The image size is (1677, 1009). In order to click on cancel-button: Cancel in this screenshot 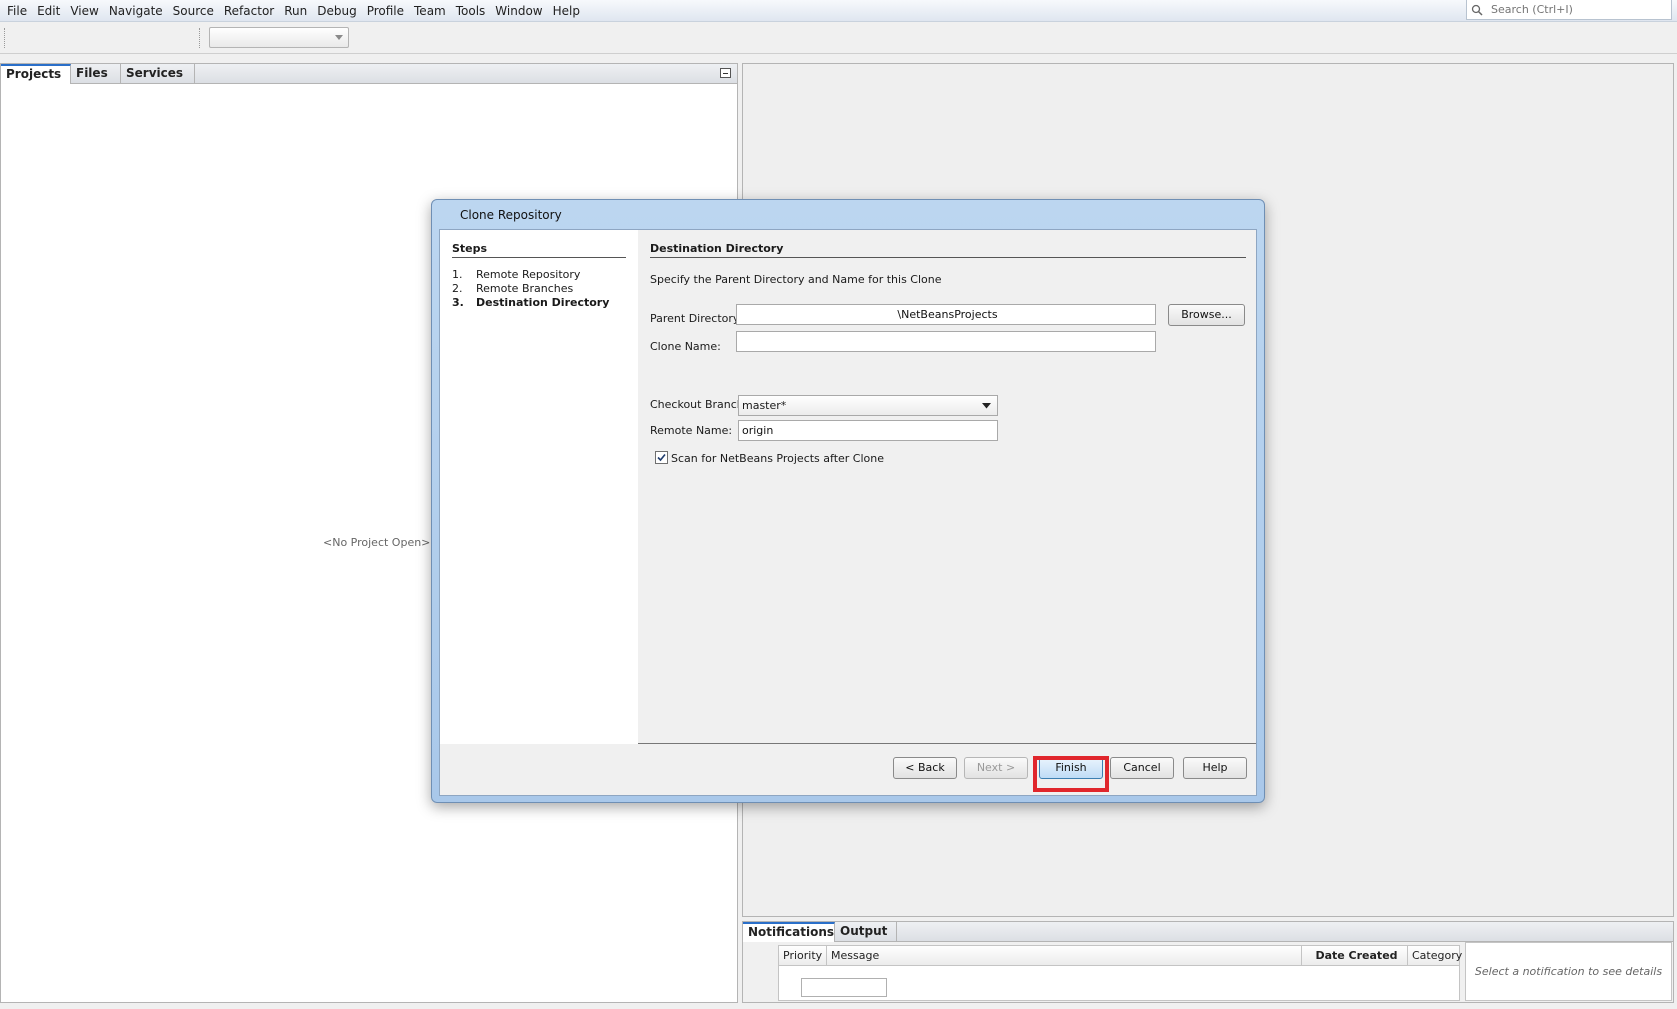, I will do `click(1142, 768)`.